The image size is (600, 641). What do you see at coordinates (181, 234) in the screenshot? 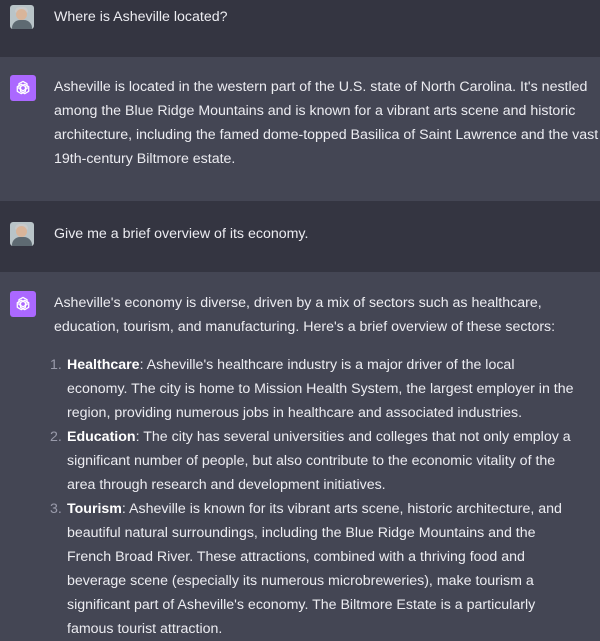
I see `user-message-text: Give me a brief overview of its economy.` at bounding box center [181, 234].